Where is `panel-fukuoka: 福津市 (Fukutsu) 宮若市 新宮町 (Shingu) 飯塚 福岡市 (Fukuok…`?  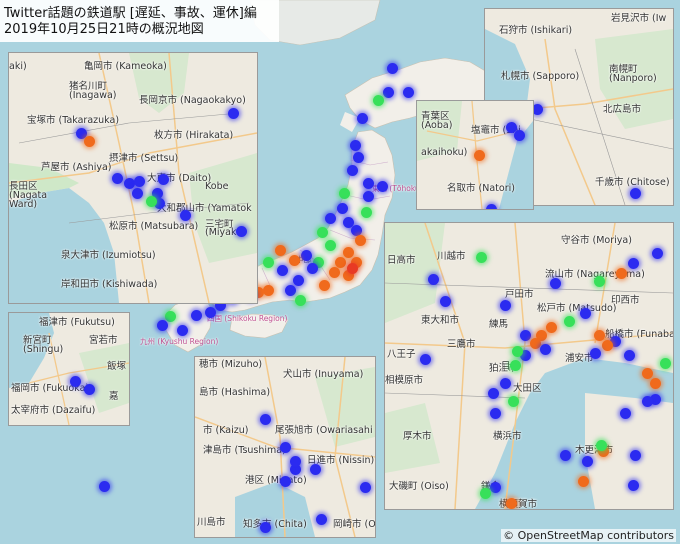
panel-fukuoka: 福津市 (Fukutsu) 宮若市 新宮町 (Shingu) 飯塚 福岡市 (Fukuok… is located at coordinates (69, 369).